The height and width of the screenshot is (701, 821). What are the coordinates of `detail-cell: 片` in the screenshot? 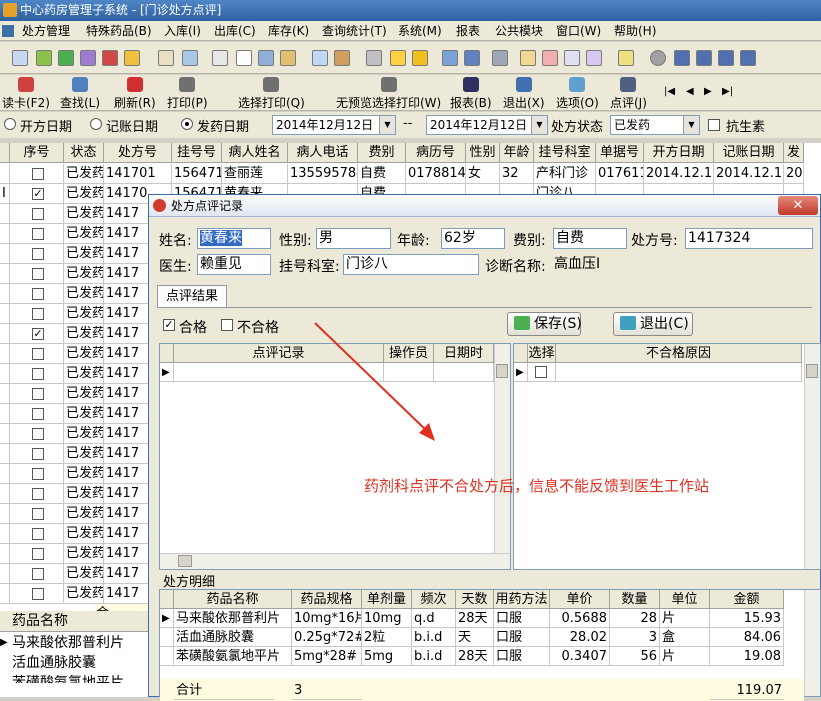 It's located at (685, 618).